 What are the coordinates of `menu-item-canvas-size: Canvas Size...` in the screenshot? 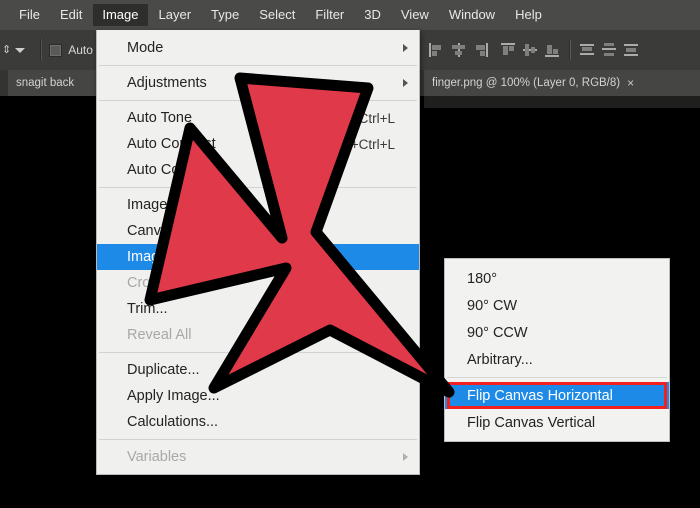 It's located at (258, 231).